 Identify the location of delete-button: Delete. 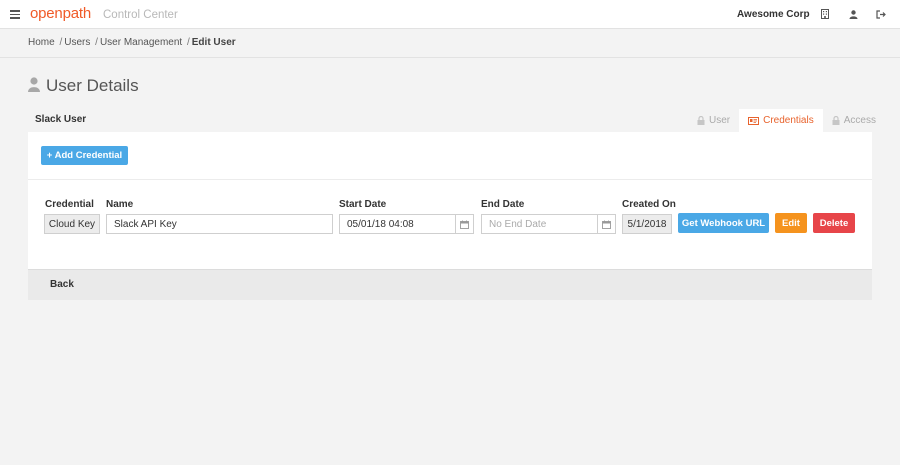
(834, 223).